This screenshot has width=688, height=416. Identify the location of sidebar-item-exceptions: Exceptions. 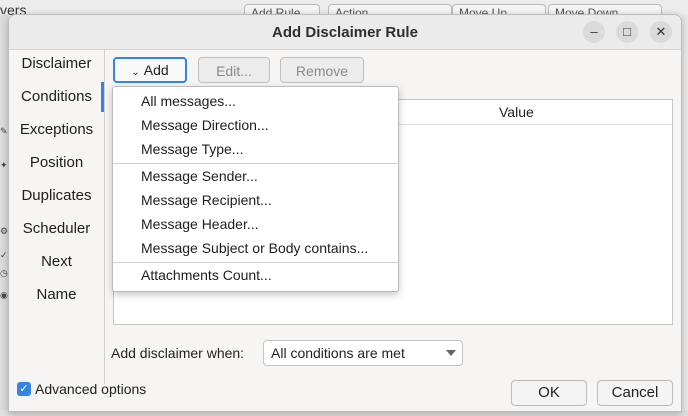
(56, 130).